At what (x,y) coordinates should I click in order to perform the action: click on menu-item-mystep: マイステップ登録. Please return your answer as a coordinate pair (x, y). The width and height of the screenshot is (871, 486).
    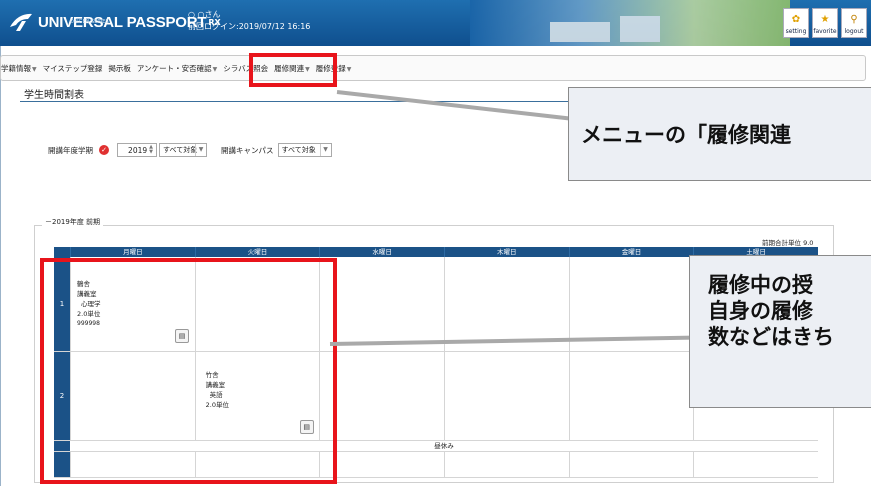
    Looking at the image, I should click on (73, 68).